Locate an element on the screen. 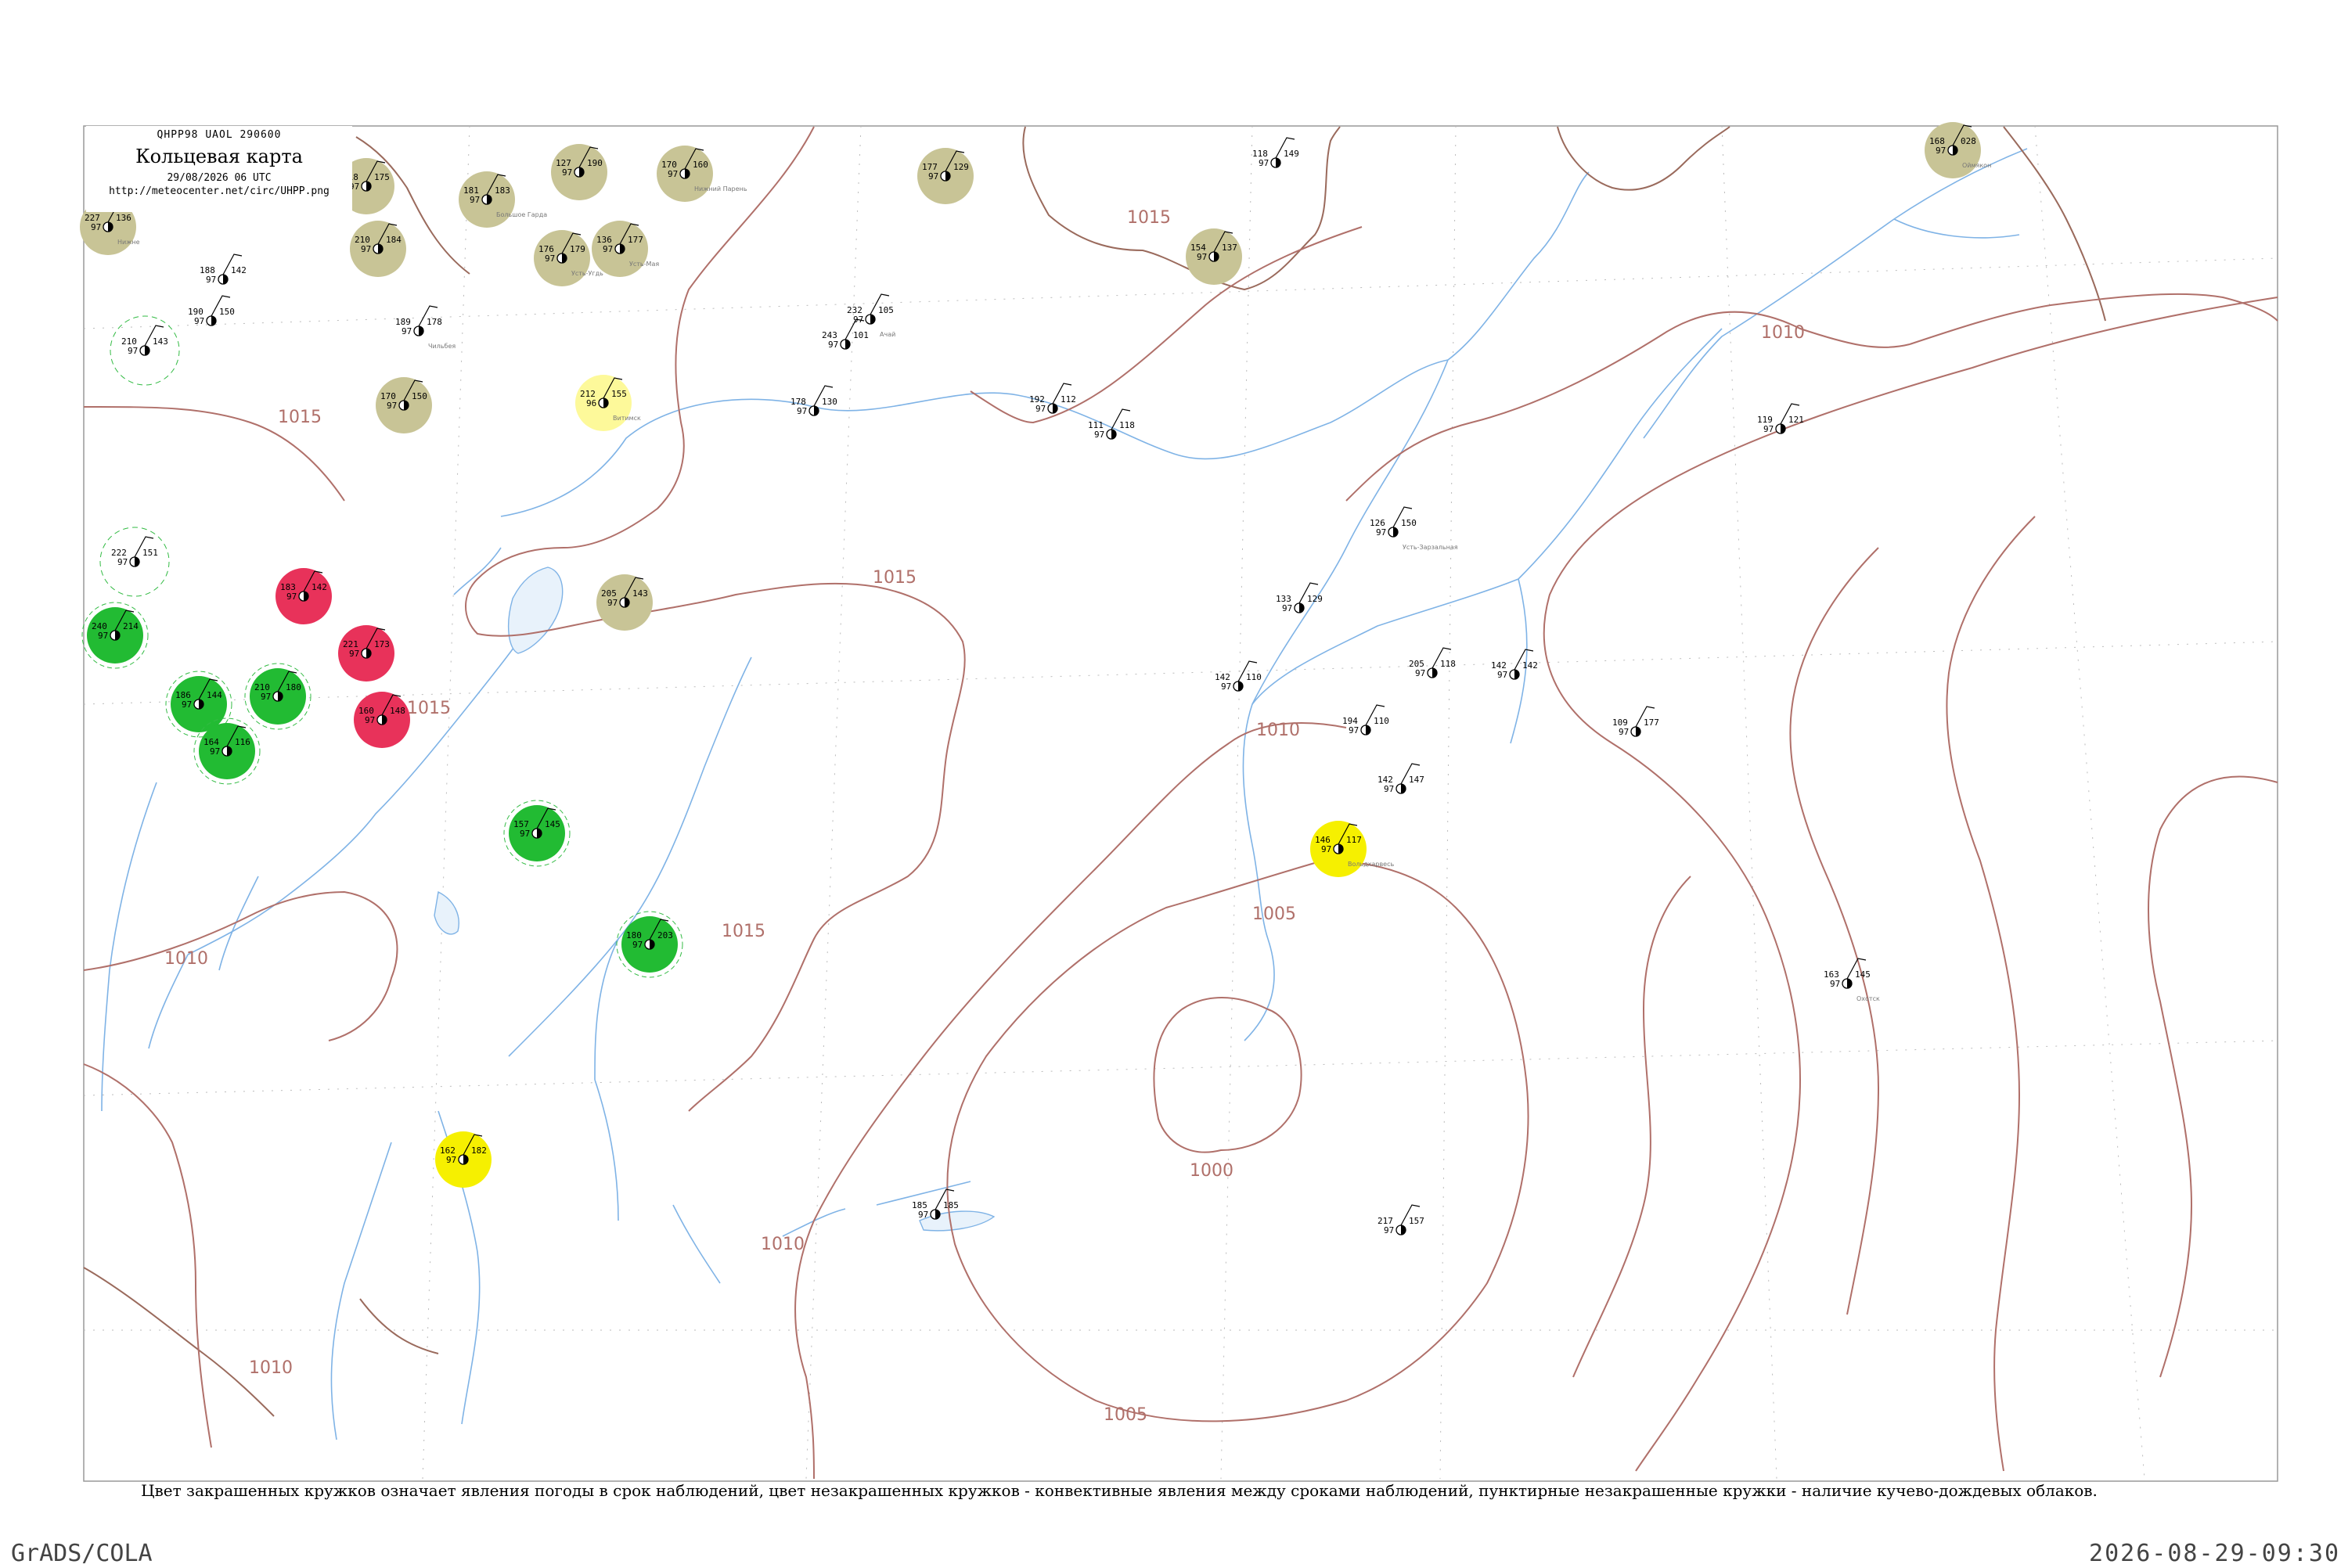  station-name: Оймякон is located at coordinates (1977, 165).